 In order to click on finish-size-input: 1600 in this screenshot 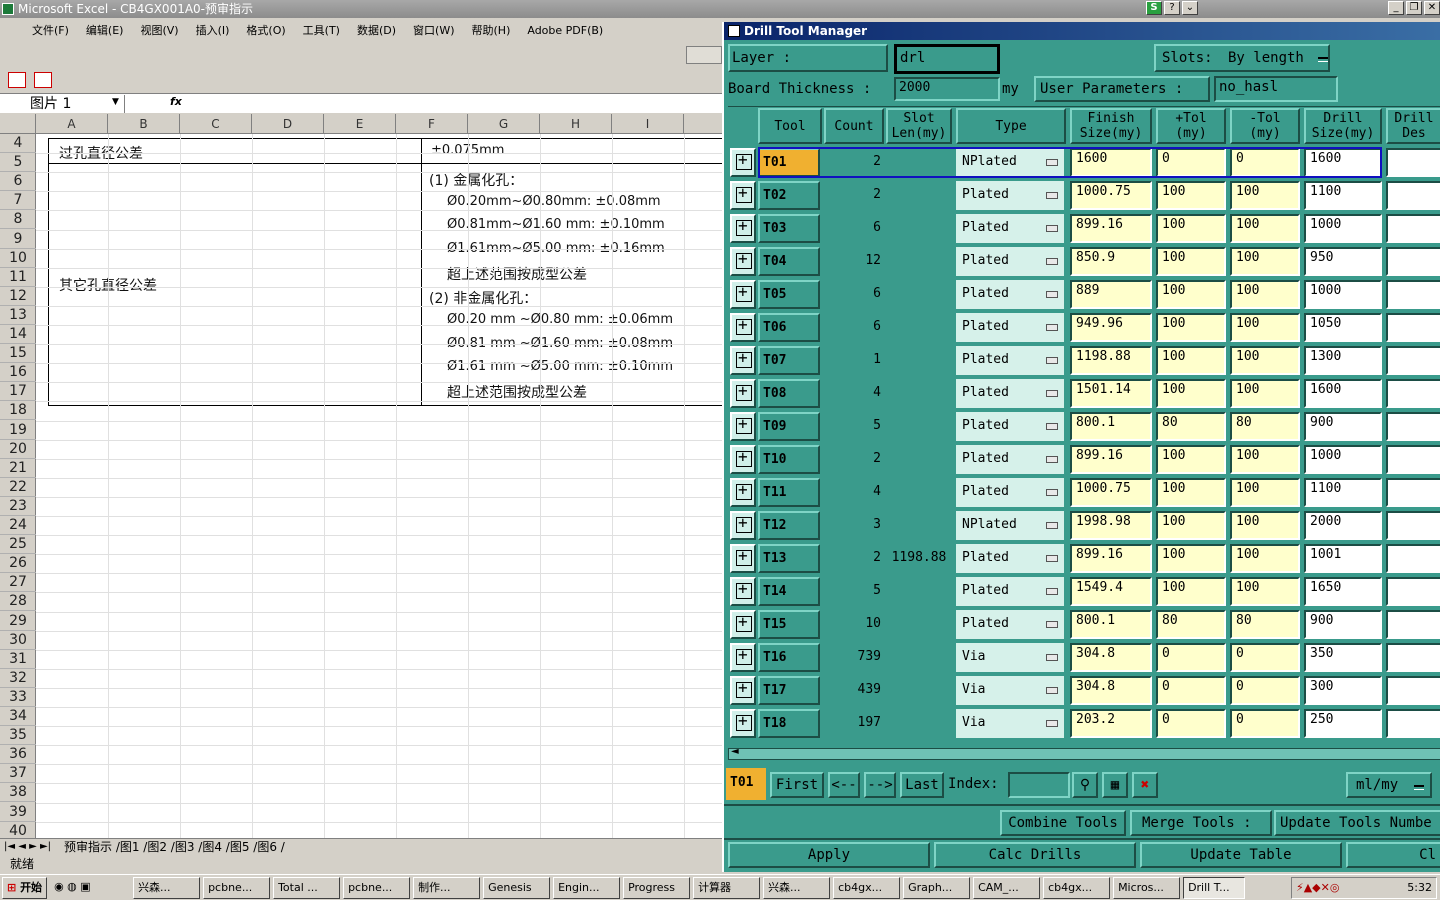, I will do `click(1111, 162)`.